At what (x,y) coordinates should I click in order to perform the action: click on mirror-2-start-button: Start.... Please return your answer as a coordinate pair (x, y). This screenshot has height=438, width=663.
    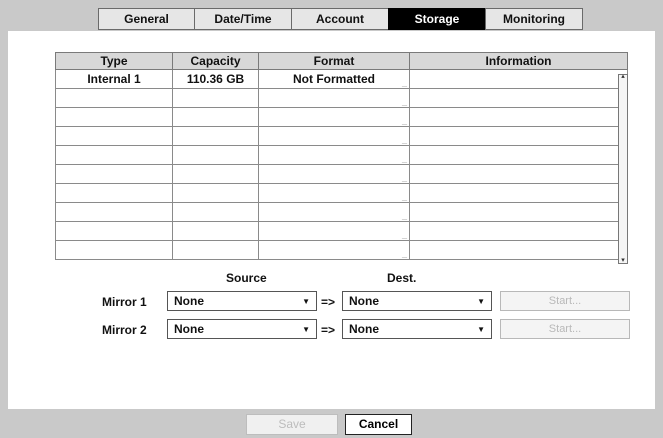
    Looking at the image, I should click on (565, 329).